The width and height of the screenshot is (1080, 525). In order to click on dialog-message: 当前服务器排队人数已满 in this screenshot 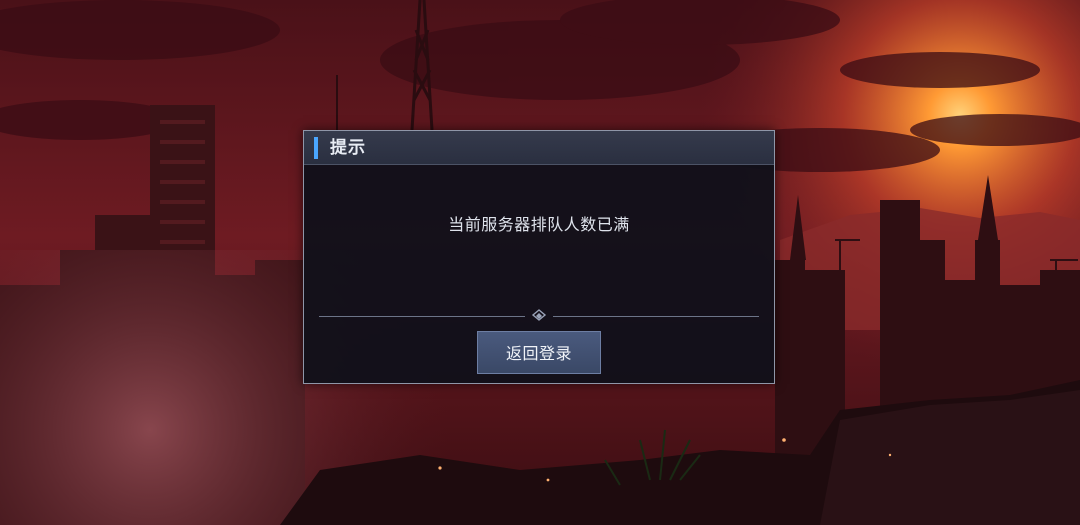, I will do `click(539, 224)`.